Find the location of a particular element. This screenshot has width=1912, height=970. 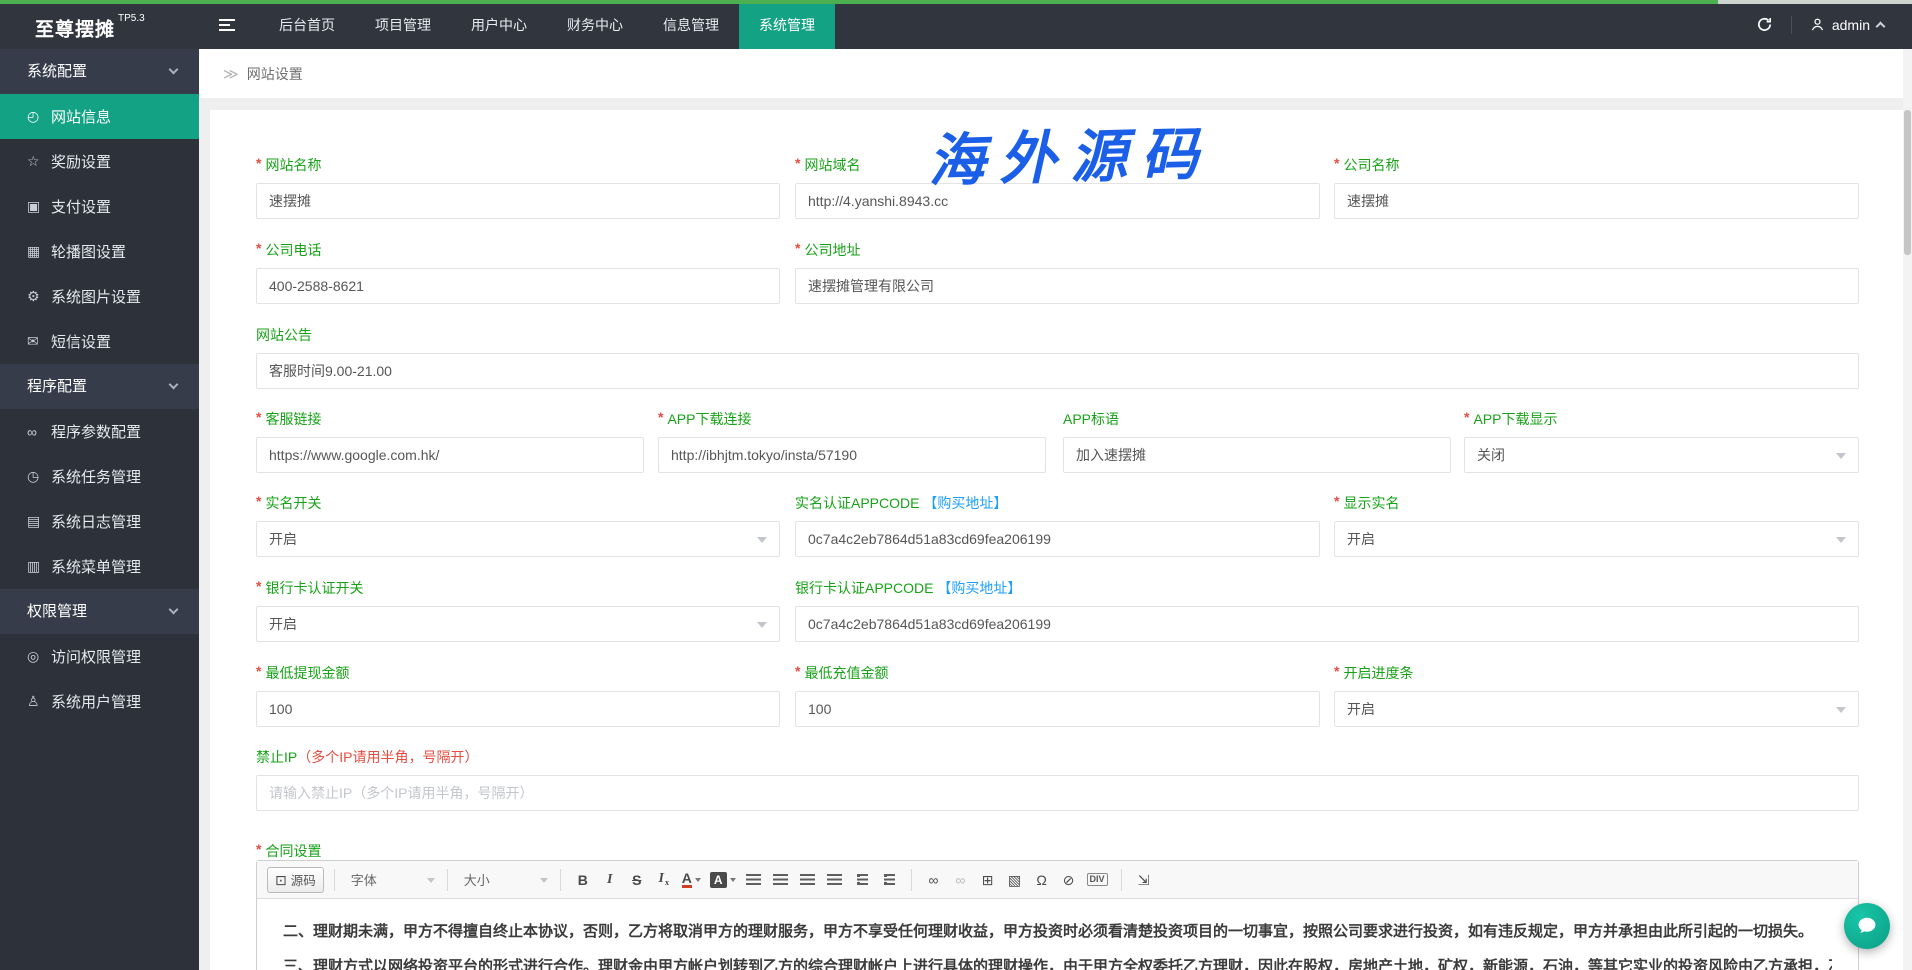

app-slogan-input is located at coordinates (1257, 455).